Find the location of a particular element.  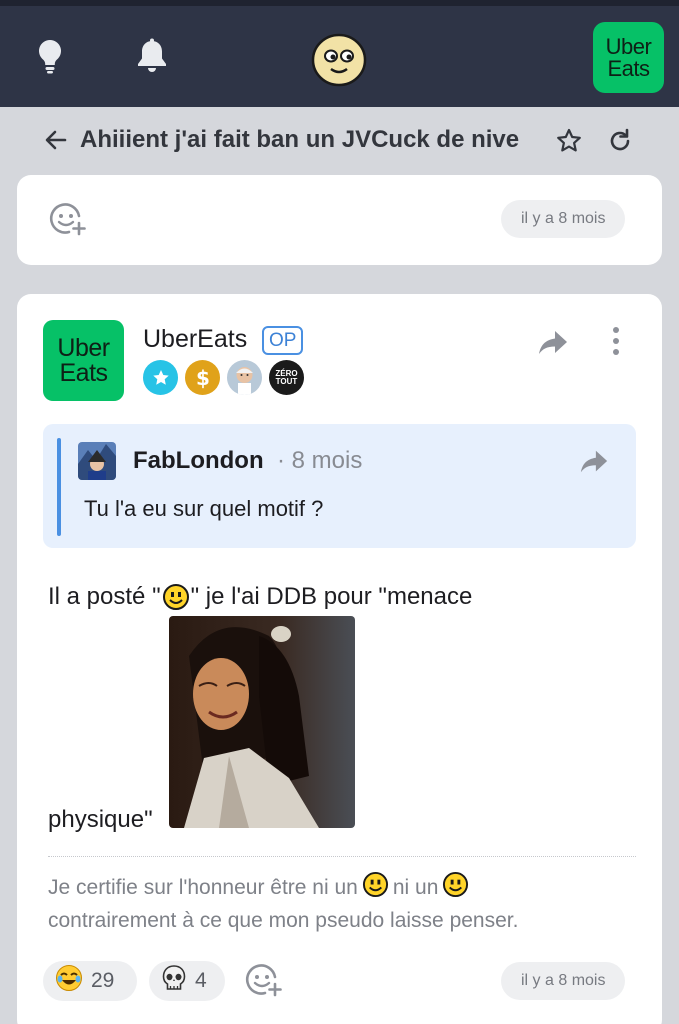

quote-author-name: FabLondon is located at coordinates (198, 461).